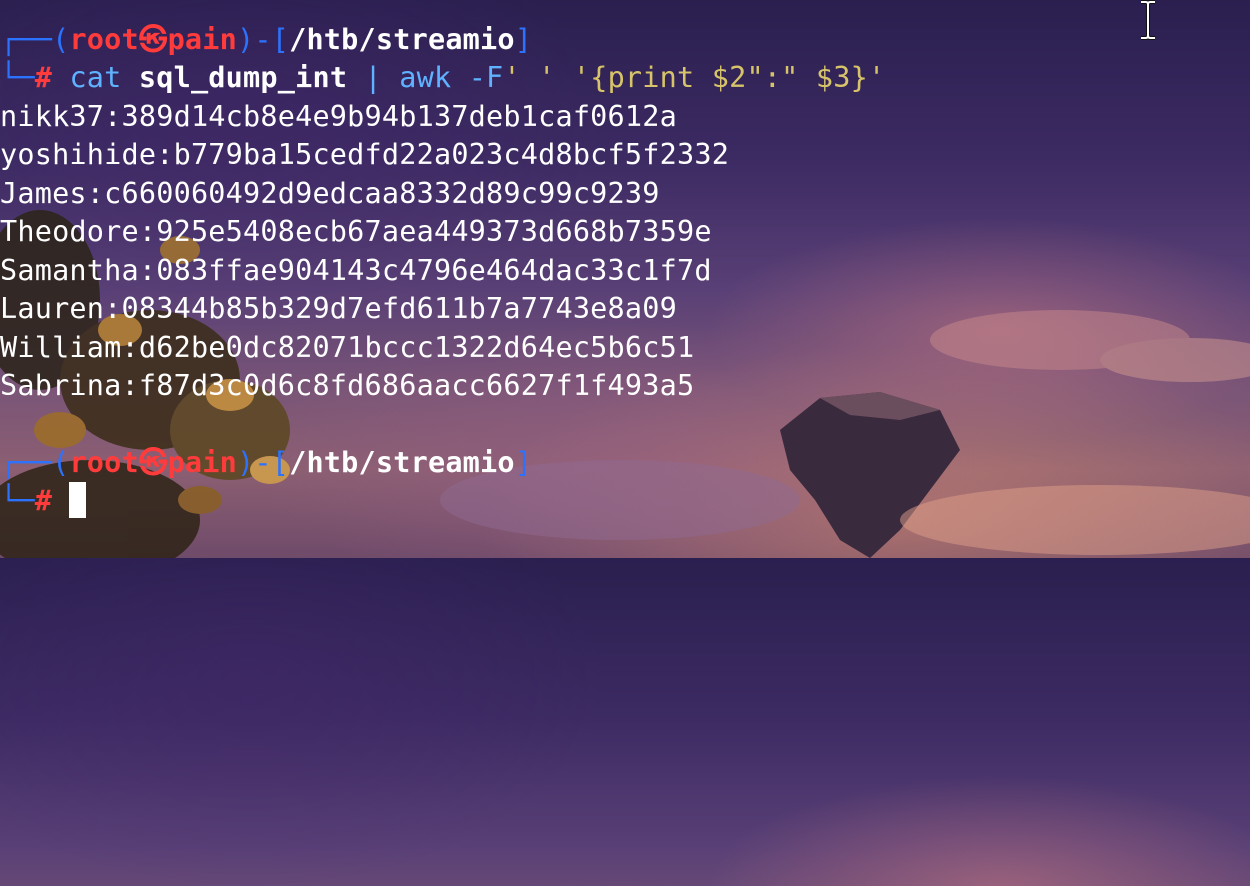 This screenshot has width=1250, height=886. What do you see at coordinates (772, 77) in the screenshot?
I see `command-colon: ":"` at bounding box center [772, 77].